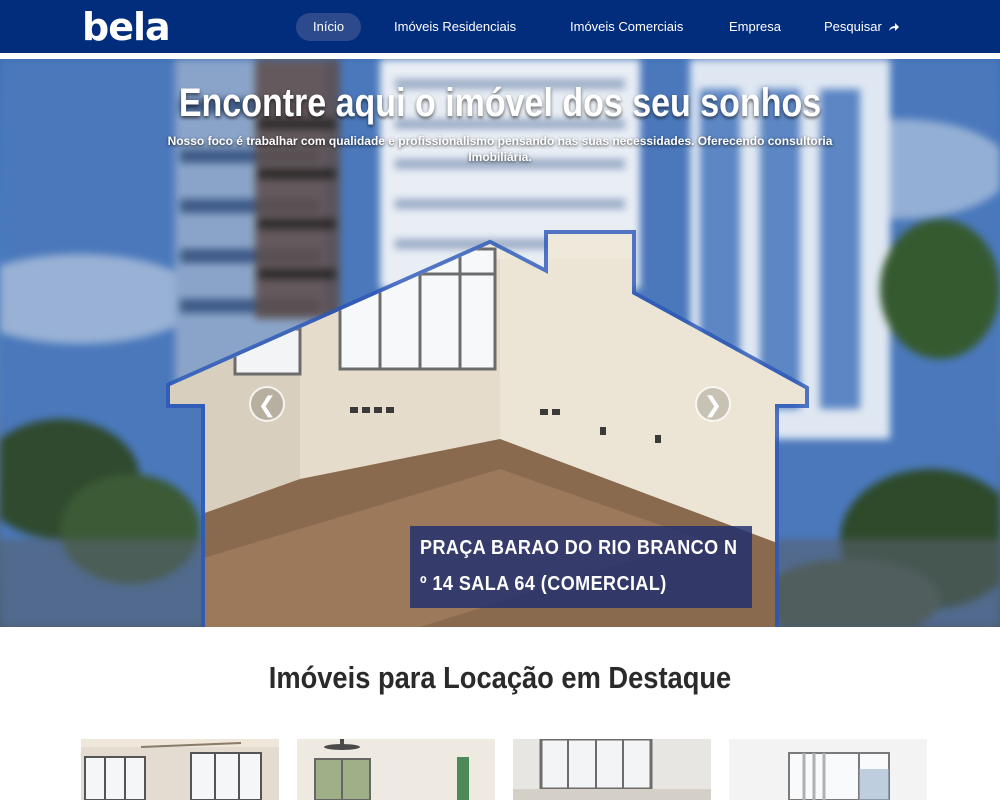 This screenshot has width=1000, height=800. What do you see at coordinates (126, 27) in the screenshot?
I see `logo: bela` at bounding box center [126, 27].